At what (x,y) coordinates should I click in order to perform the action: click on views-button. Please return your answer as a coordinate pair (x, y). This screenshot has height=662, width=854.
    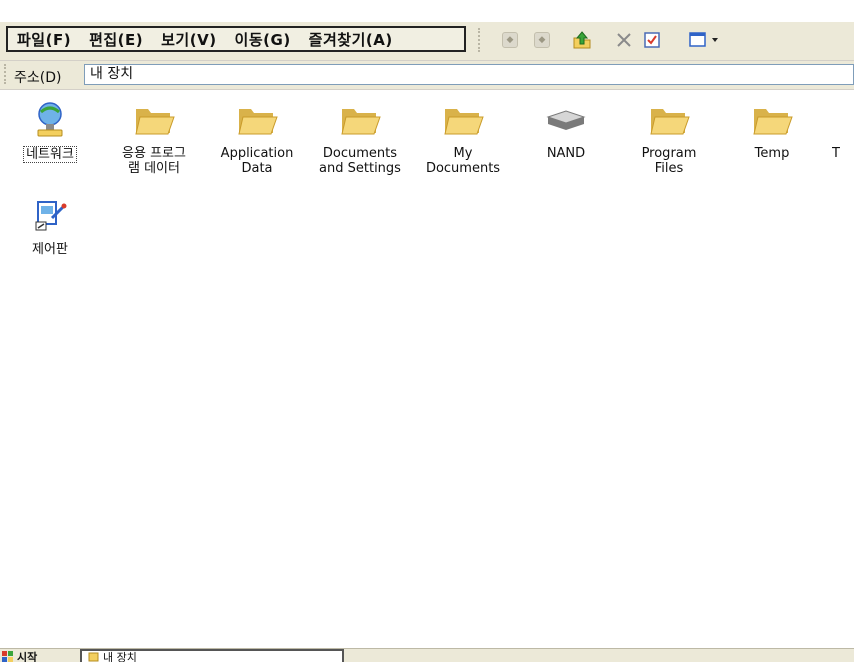
    Looking at the image, I should click on (704, 40).